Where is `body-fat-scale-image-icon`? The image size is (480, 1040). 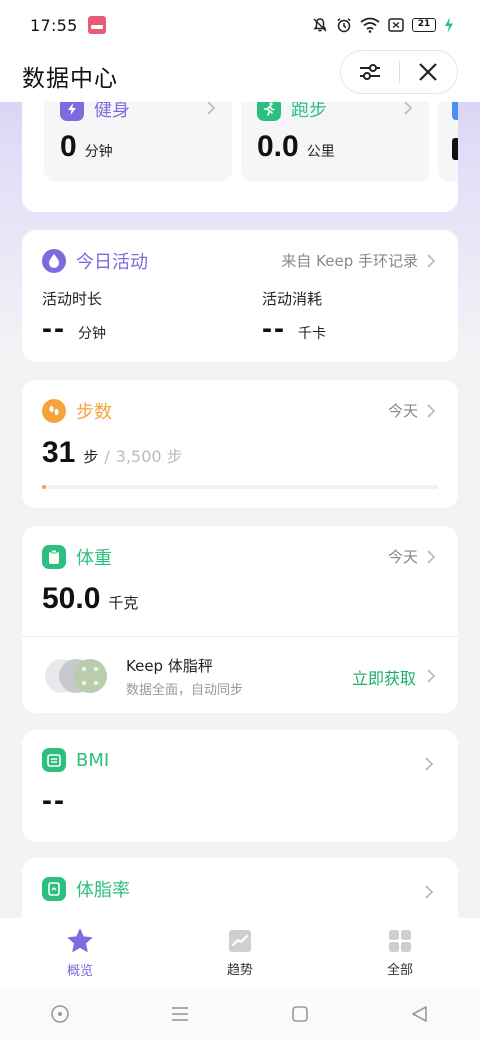 body-fat-scale-image-icon is located at coordinates (76, 676).